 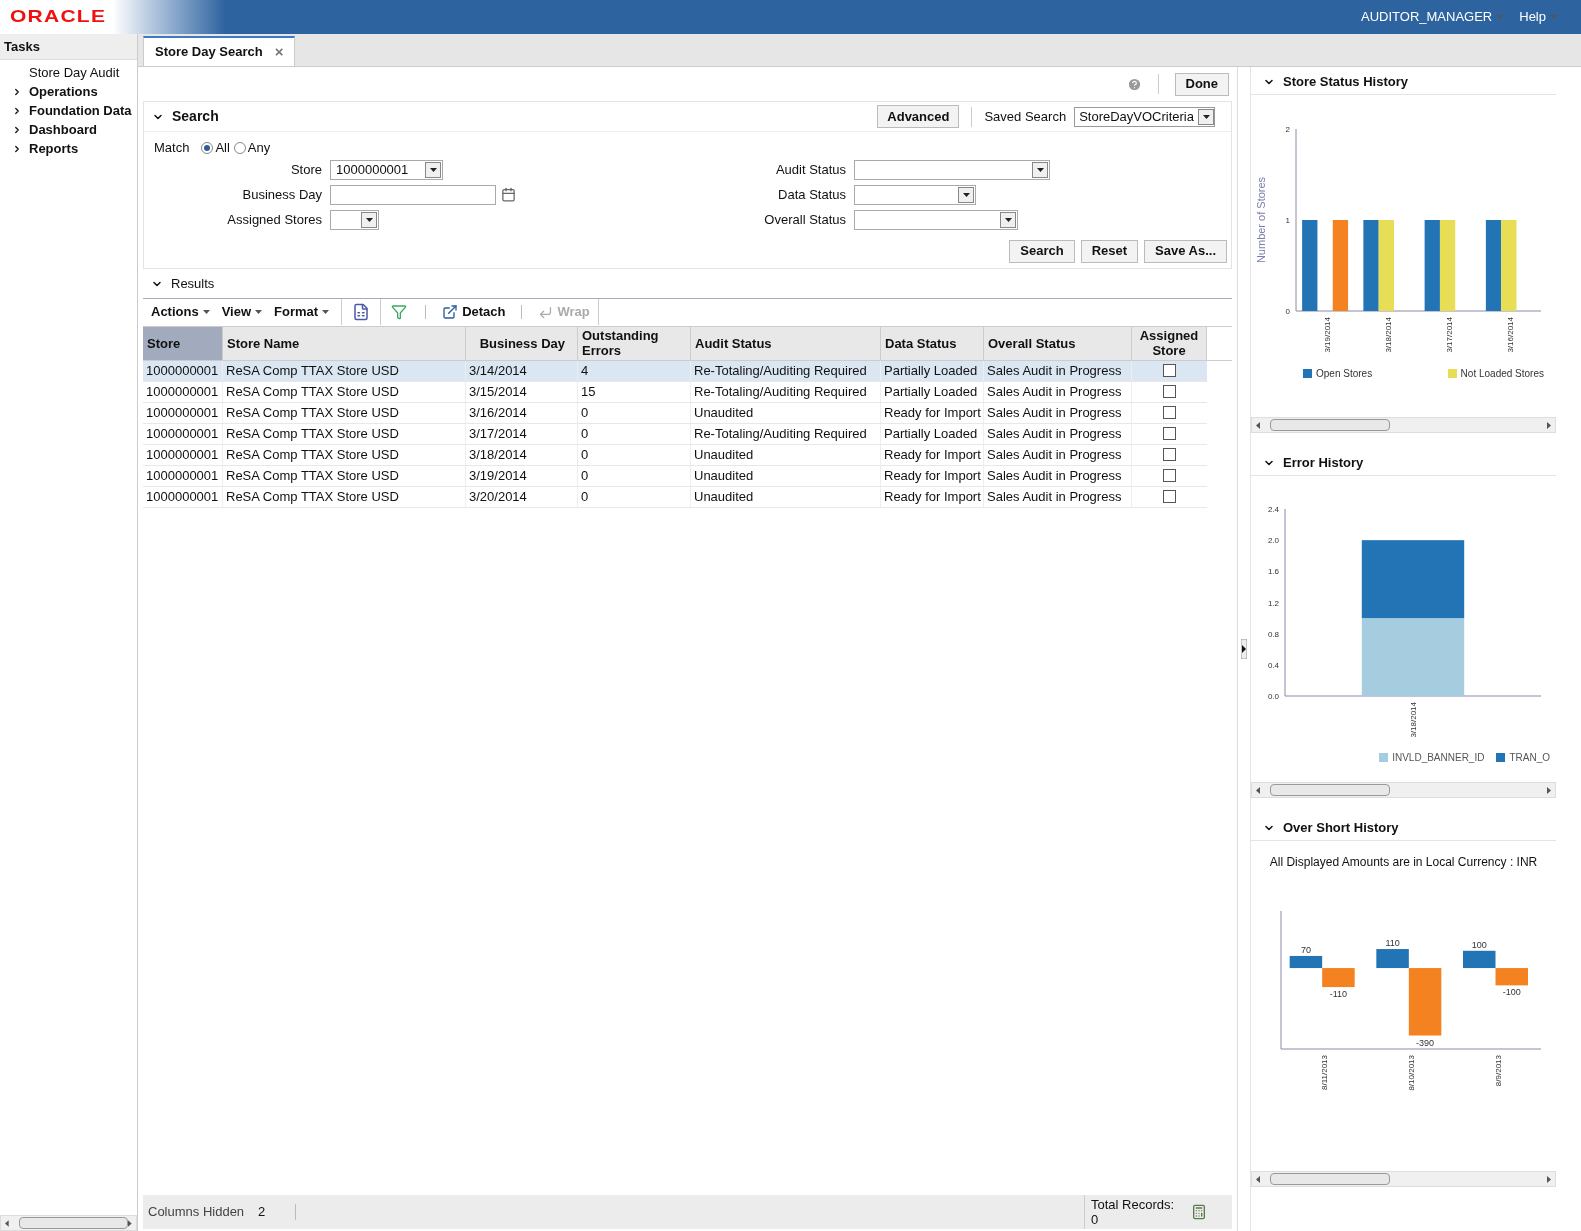 What do you see at coordinates (634, 343) in the screenshot?
I see `column-header: Outstanding Errors` at bounding box center [634, 343].